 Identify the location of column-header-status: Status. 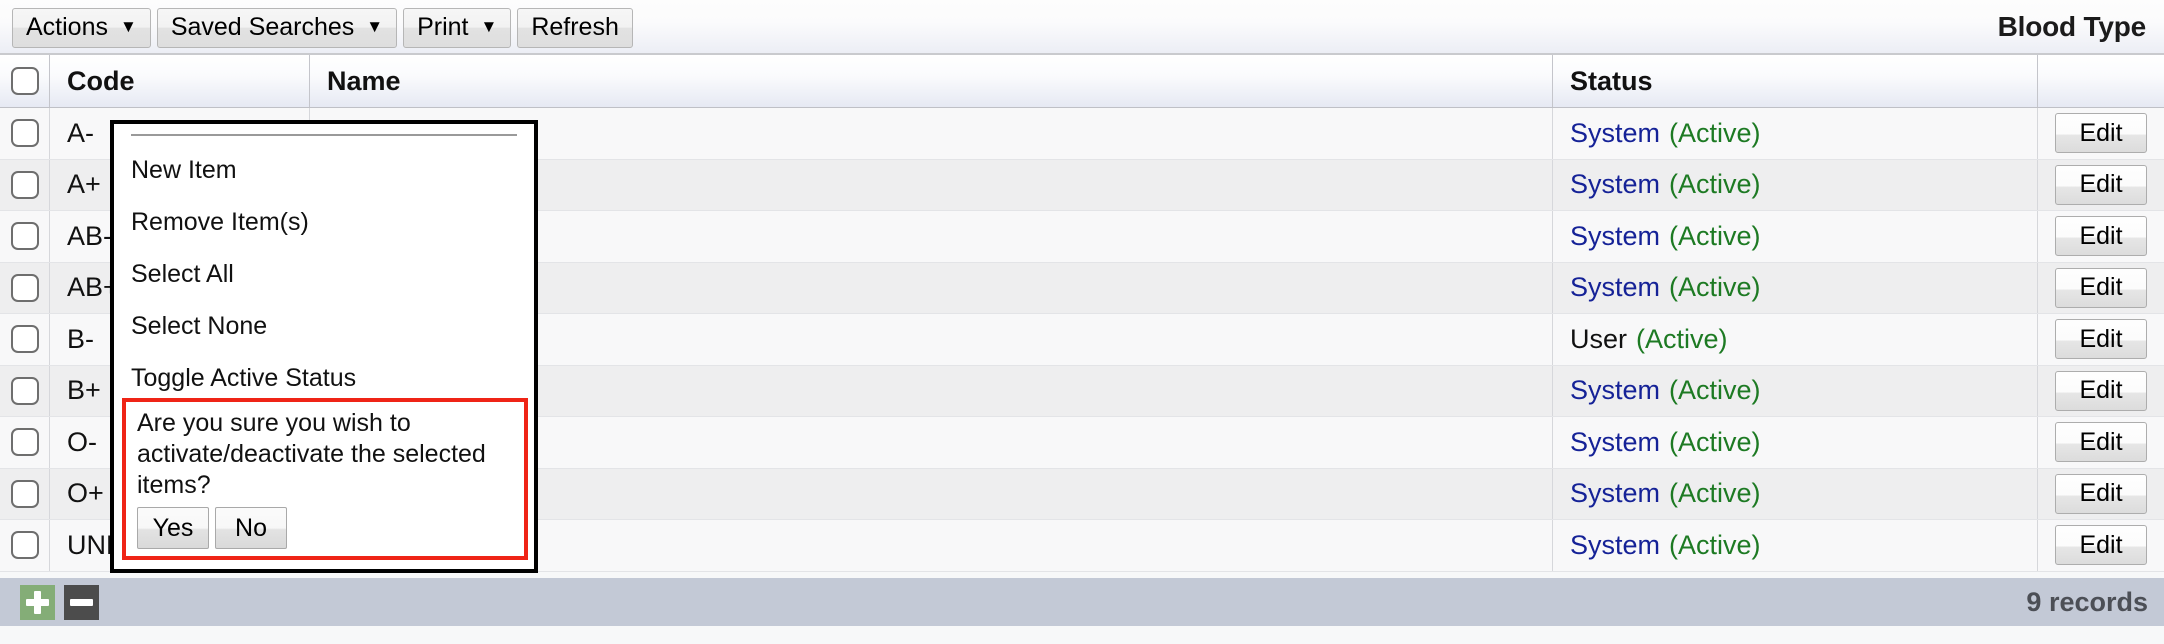
(1795, 81).